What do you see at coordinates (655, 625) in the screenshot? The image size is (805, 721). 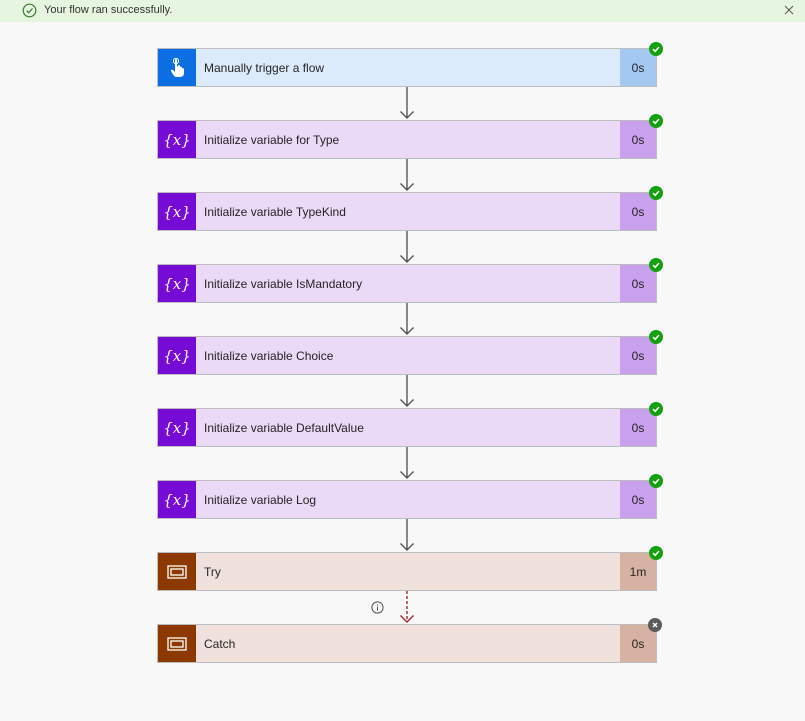 I see `skipped-x-icon` at bounding box center [655, 625].